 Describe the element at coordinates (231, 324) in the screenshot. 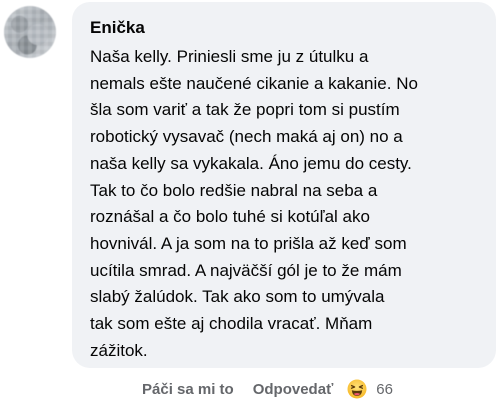

I see `comment-text-line: tak som ešte aj chodila vracať. Mňam` at that location.